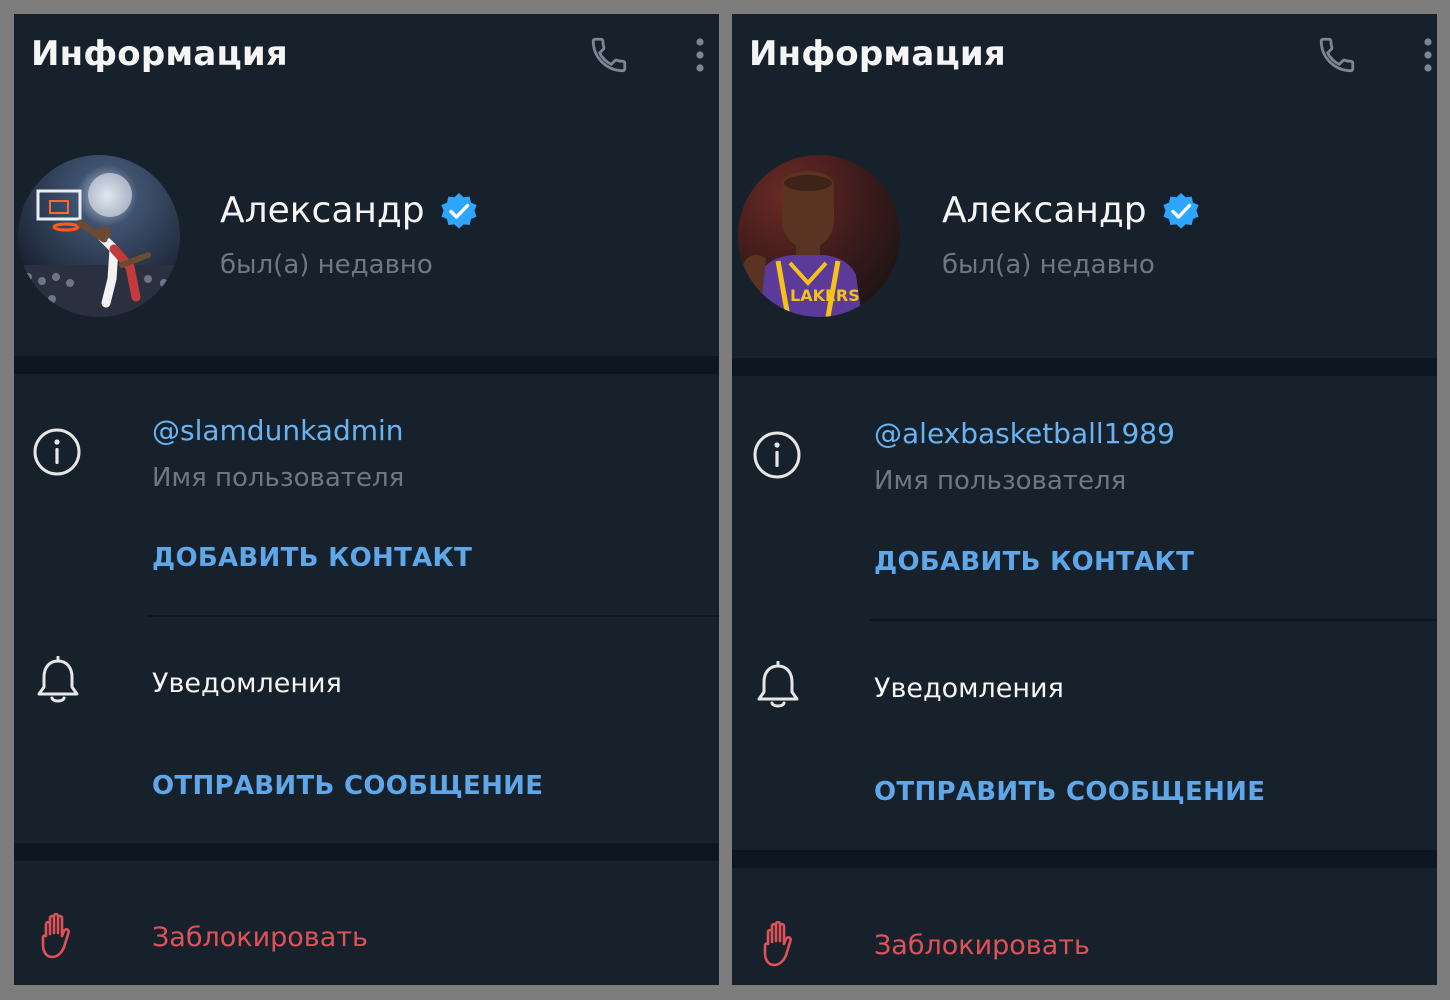 This screenshot has height=1000, width=1450. Describe the element at coordinates (278, 430) in the screenshot. I see `username-link: @slamdunkadmin` at that location.